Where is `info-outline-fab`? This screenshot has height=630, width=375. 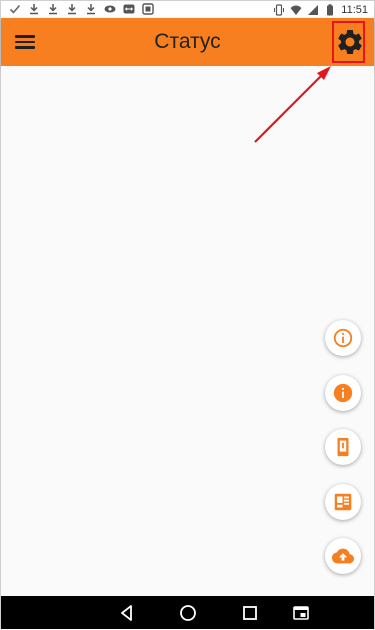
info-outline-fab is located at coordinates (343, 338).